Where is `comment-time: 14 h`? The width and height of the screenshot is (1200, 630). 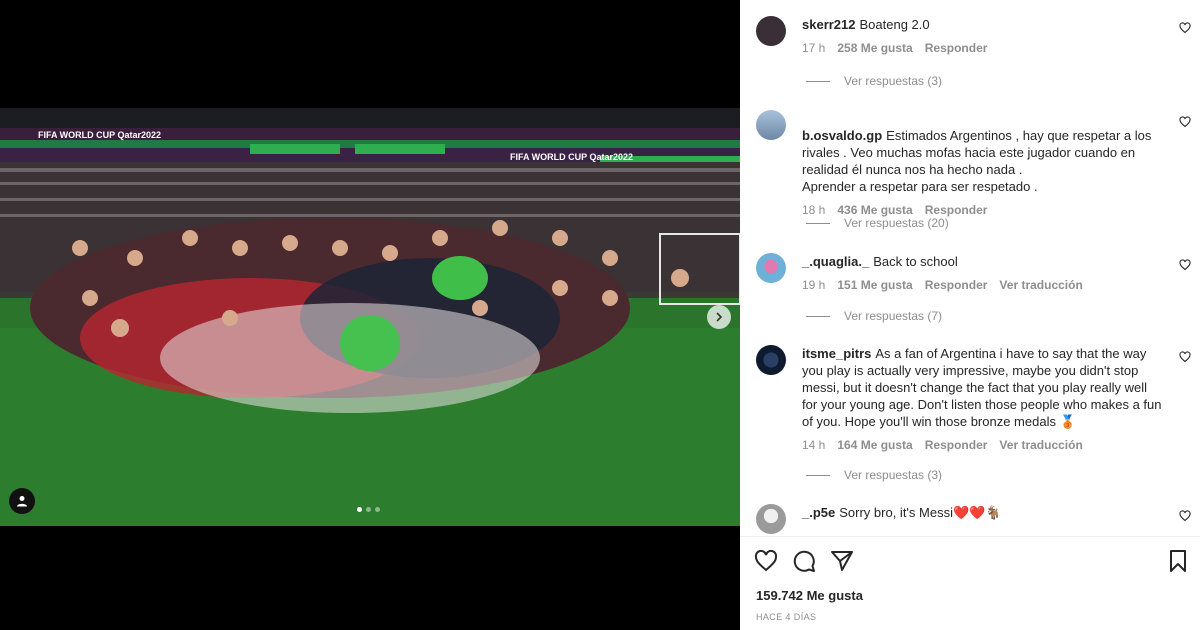
comment-time: 14 h is located at coordinates (813, 445).